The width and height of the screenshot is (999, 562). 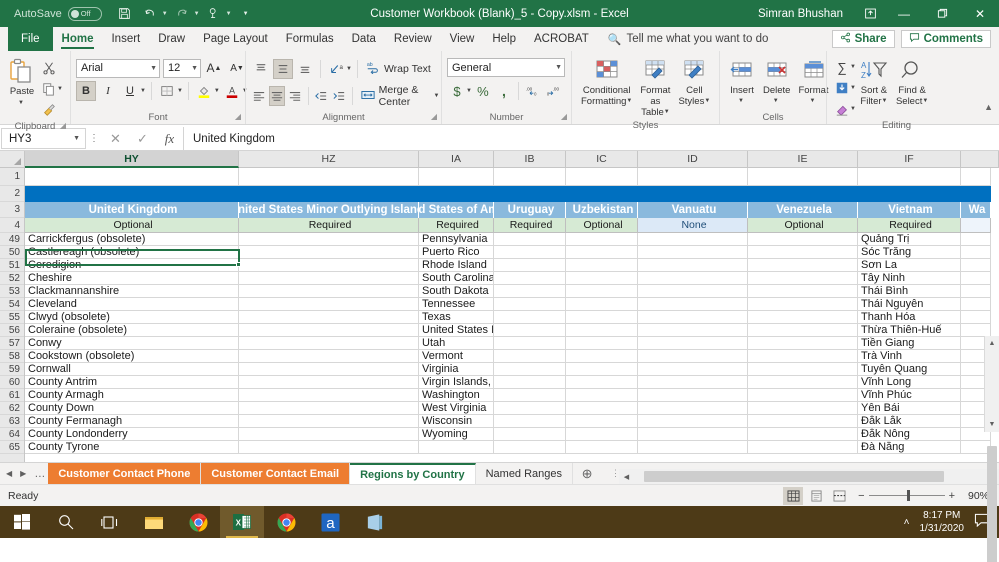 I want to click on cell-IE65, so click(x=803, y=447).